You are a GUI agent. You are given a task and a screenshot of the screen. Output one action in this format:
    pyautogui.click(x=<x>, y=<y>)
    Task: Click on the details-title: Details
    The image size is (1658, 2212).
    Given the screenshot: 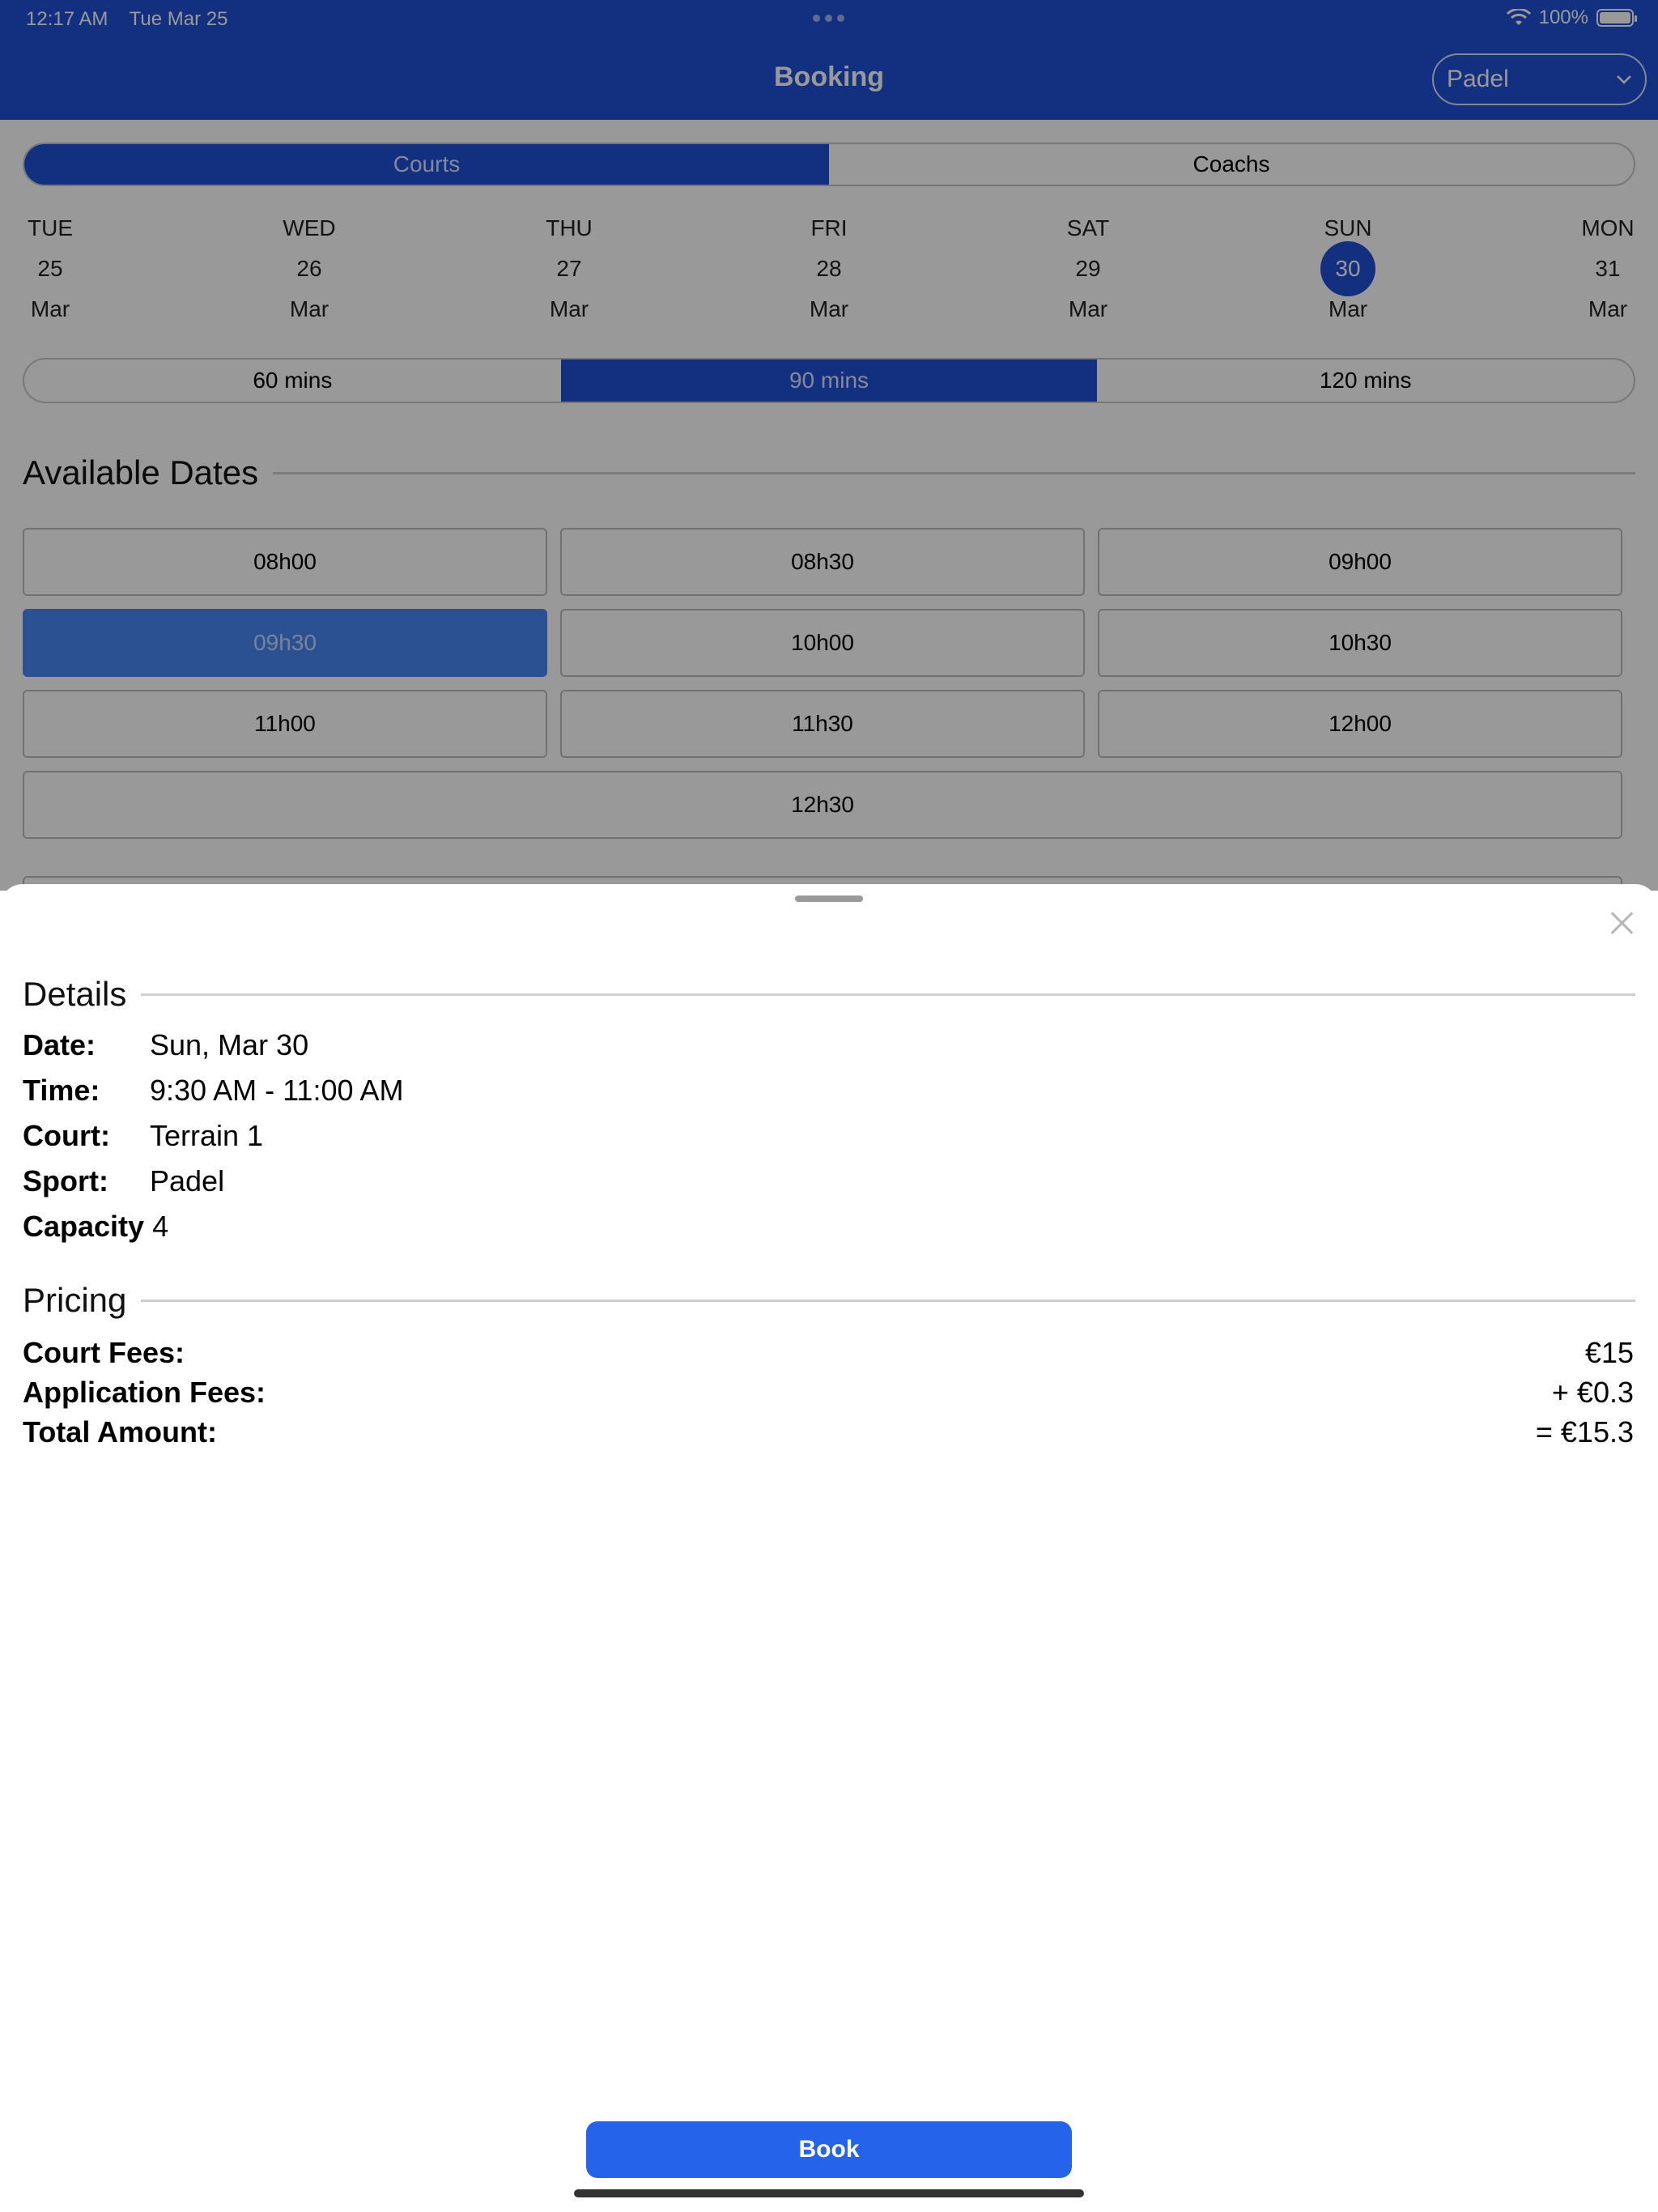 What is the action you would take?
    pyautogui.click(x=75, y=994)
    